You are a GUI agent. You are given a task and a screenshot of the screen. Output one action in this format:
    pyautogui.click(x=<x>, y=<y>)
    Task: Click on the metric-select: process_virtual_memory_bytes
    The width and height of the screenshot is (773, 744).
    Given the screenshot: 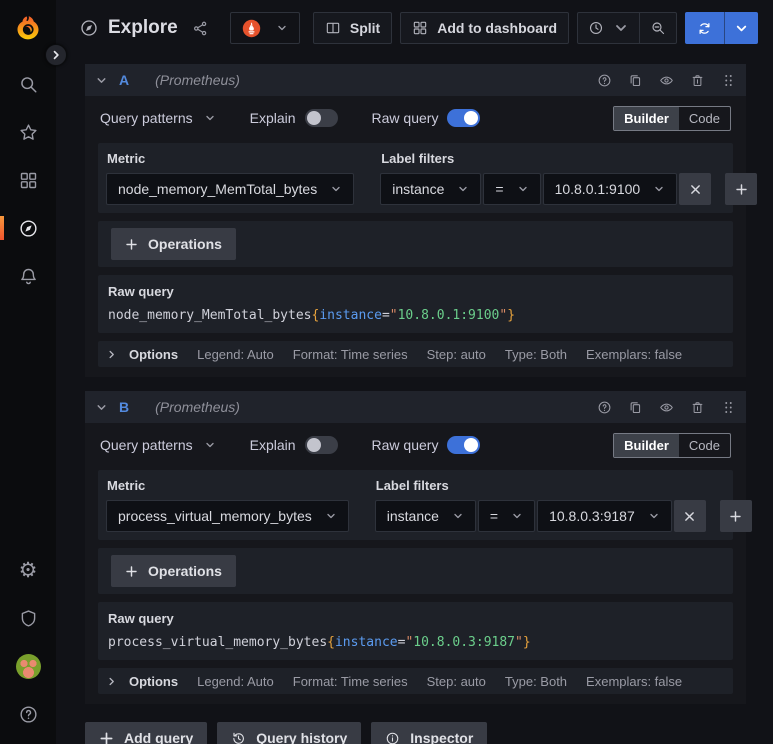 What is the action you would take?
    pyautogui.click(x=227, y=516)
    